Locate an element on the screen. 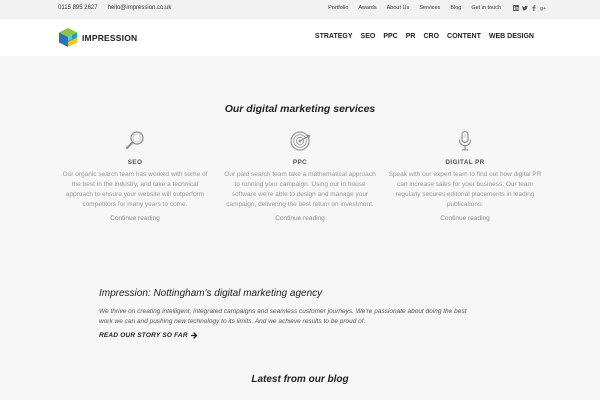 Image resolution: width=600 pixels, height=400 pixels. nav-item-seo: SEO is located at coordinates (368, 36).